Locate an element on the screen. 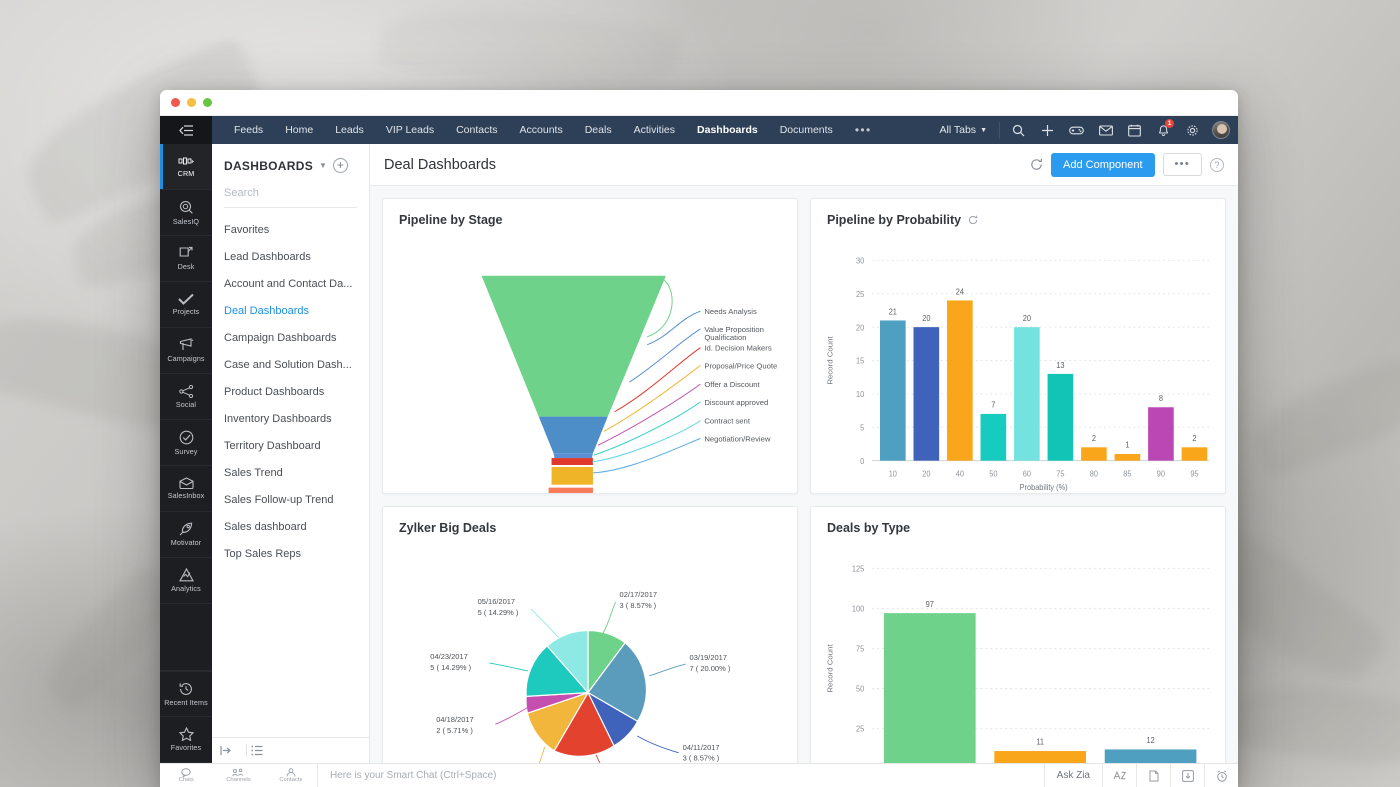 The width and height of the screenshot is (1400, 787). bell-icon: 1 is located at coordinates (1163, 130).